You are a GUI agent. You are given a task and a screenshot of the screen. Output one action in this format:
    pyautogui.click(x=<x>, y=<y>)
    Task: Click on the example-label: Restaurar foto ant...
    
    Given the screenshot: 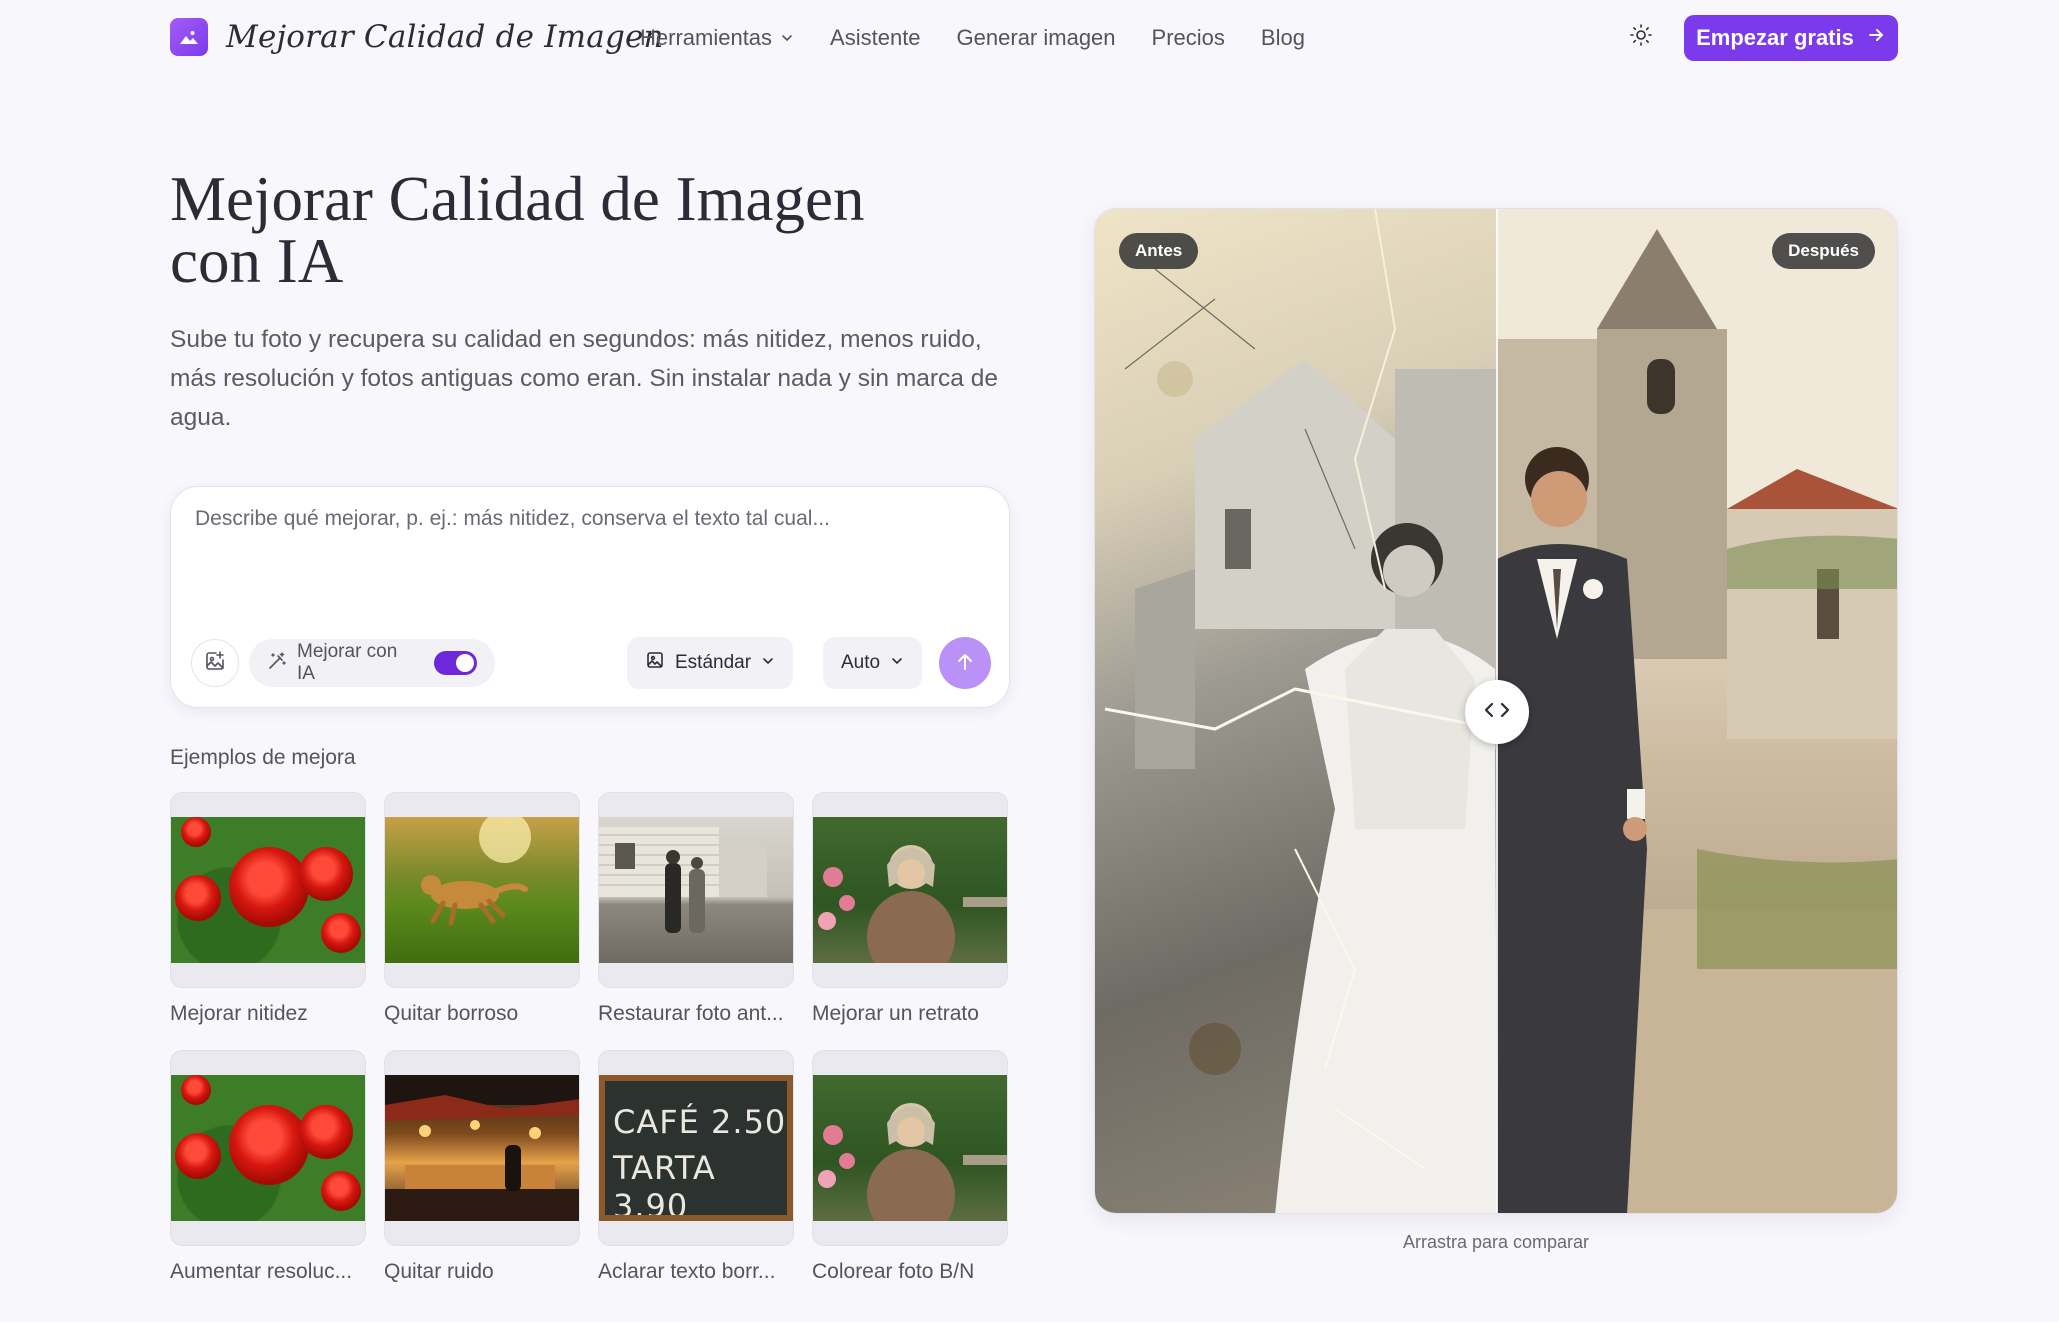 What is the action you would take?
    pyautogui.click(x=691, y=1013)
    